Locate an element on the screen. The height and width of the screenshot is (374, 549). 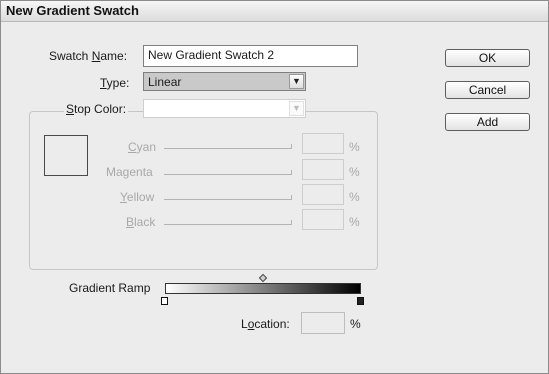
cyan-unit: % is located at coordinates (354, 147).